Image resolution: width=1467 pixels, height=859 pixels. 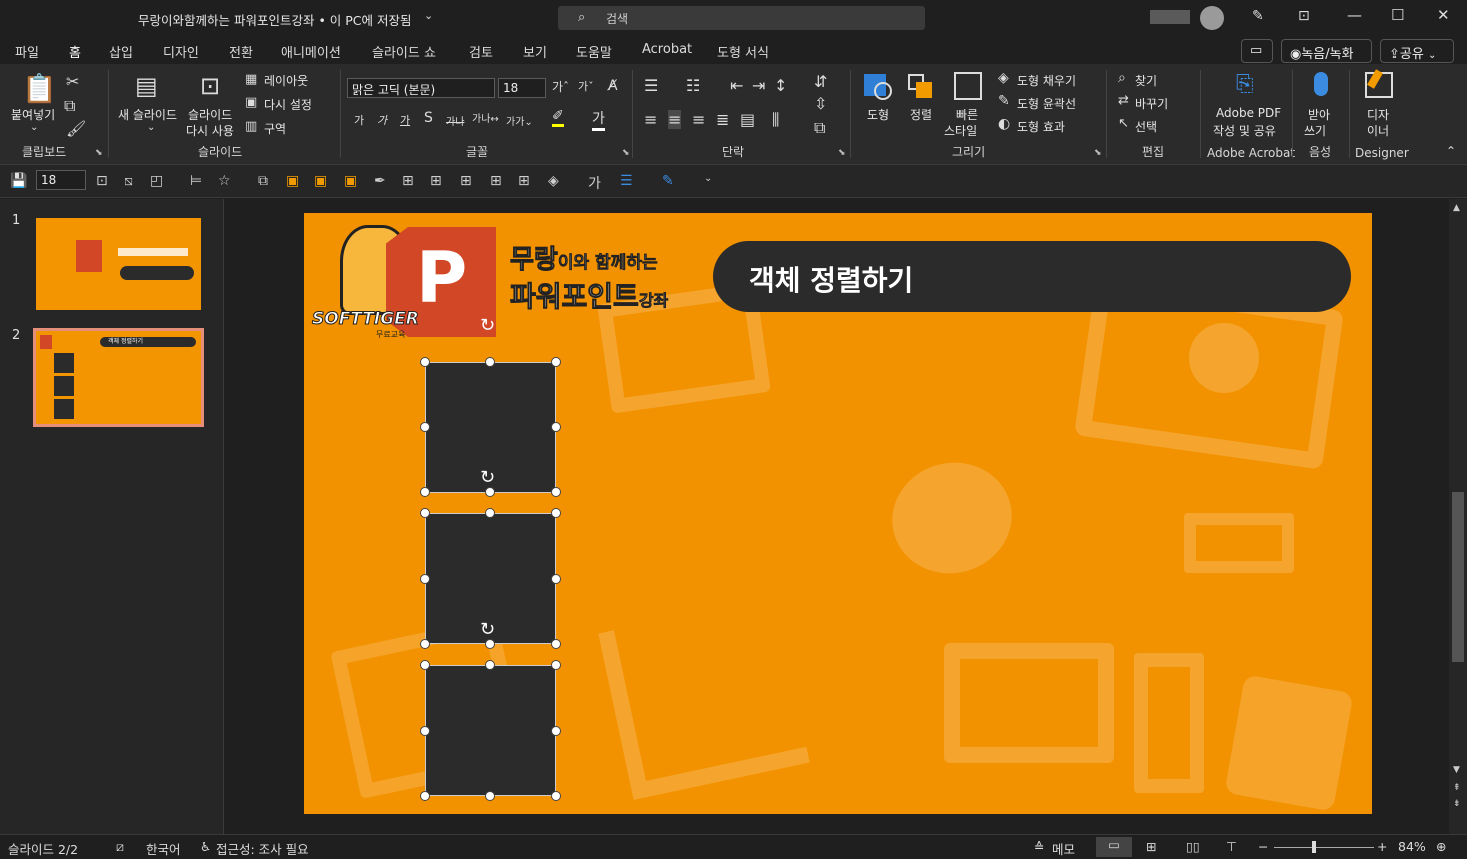 What do you see at coordinates (1146, 80) in the screenshot?
I see `find-button: 찾기` at bounding box center [1146, 80].